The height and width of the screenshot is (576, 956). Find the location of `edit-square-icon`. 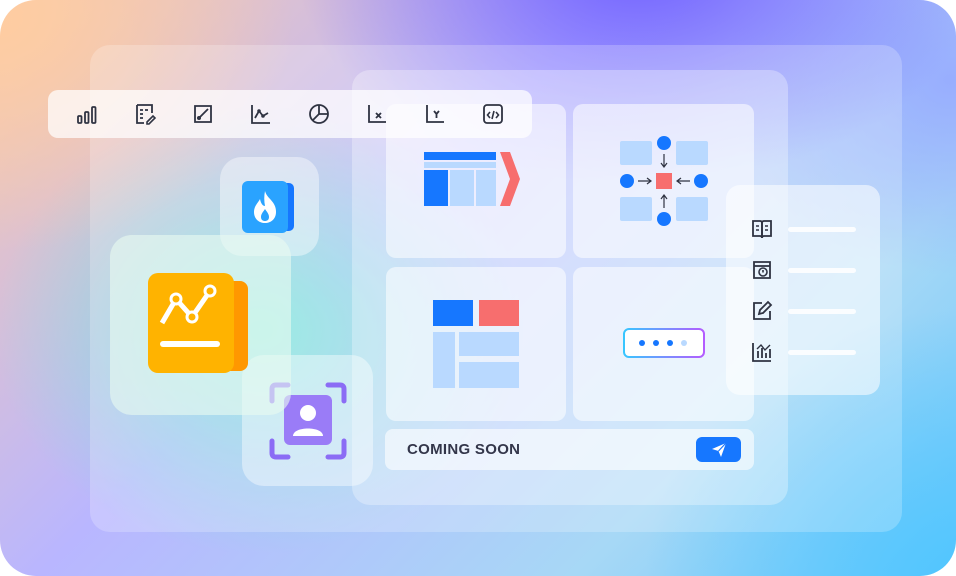

edit-square-icon is located at coordinates (203, 114).